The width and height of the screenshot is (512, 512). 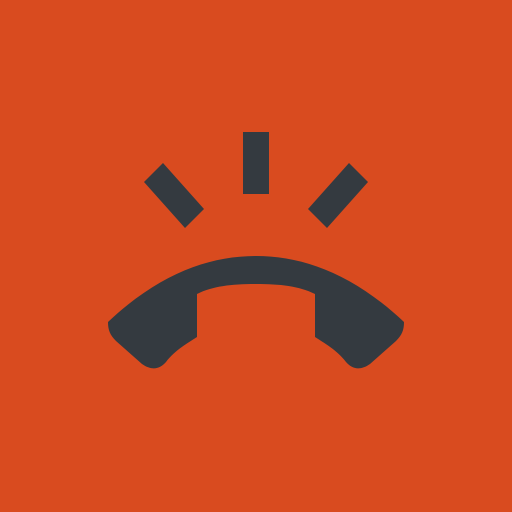 I want to click on handset-icon, so click(x=256, y=312).